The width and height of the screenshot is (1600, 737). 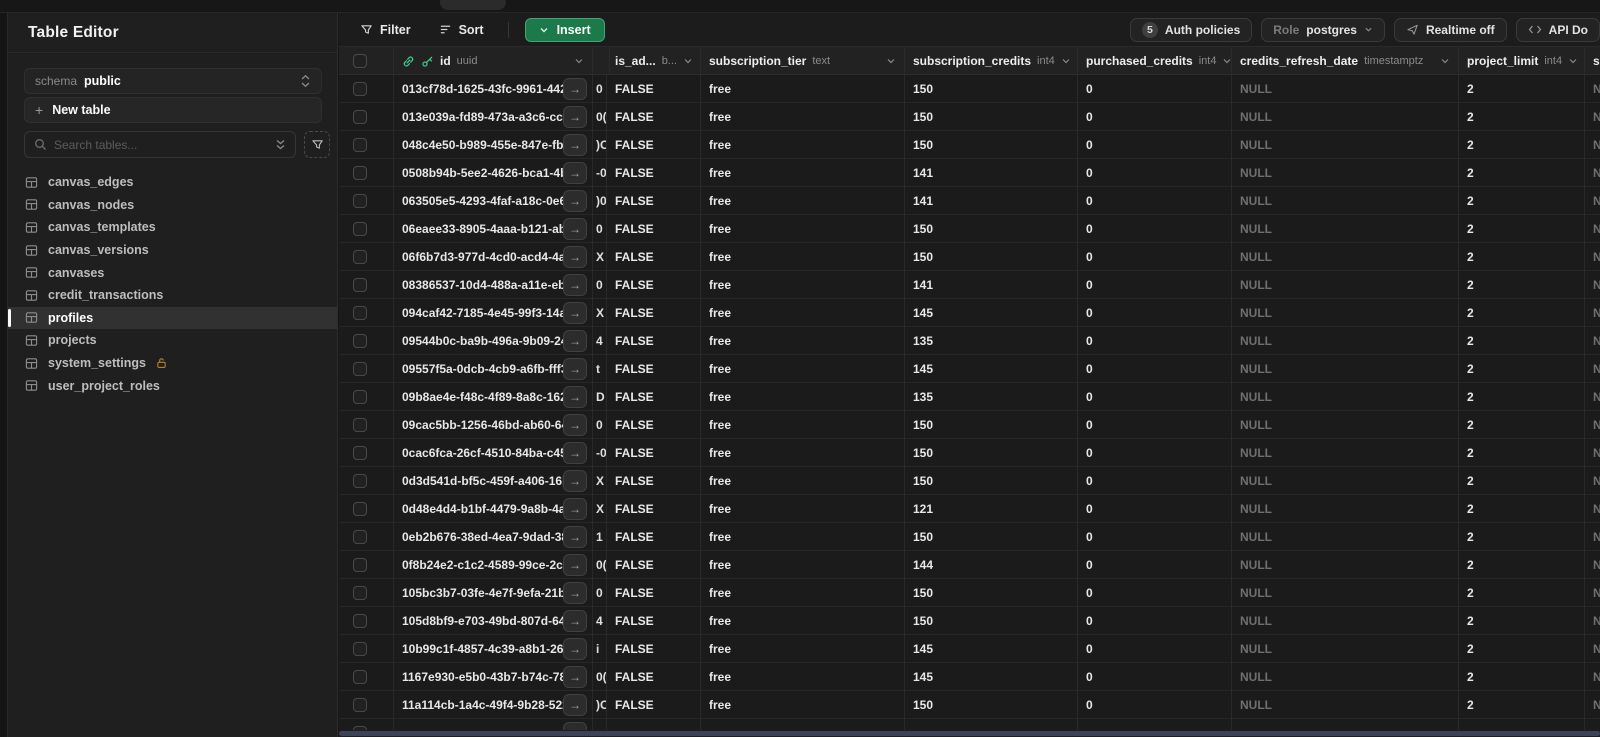 What do you see at coordinates (493, 61) in the screenshot?
I see `column-header-id: id uuid` at bounding box center [493, 61].